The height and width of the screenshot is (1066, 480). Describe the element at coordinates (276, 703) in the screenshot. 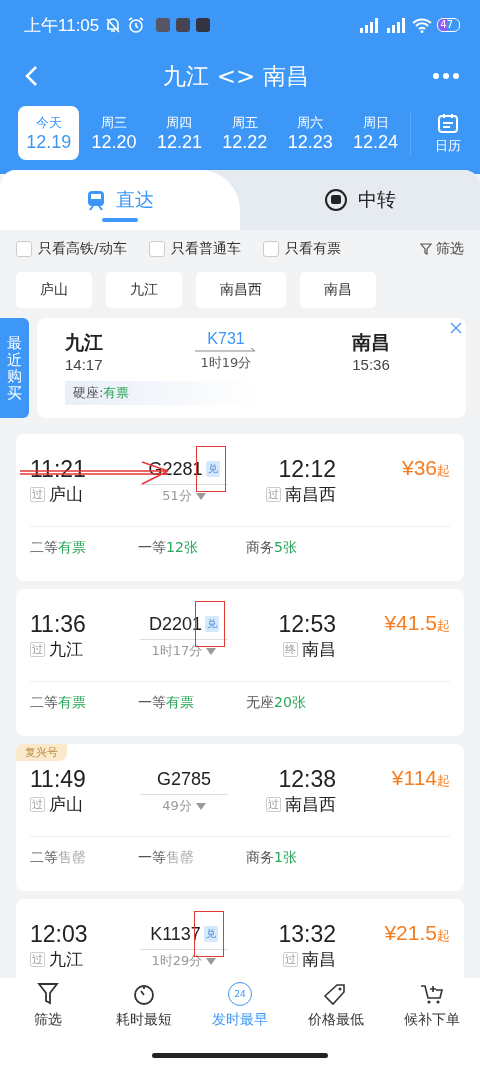

I see `seat-availability: 无座20张` at that location.